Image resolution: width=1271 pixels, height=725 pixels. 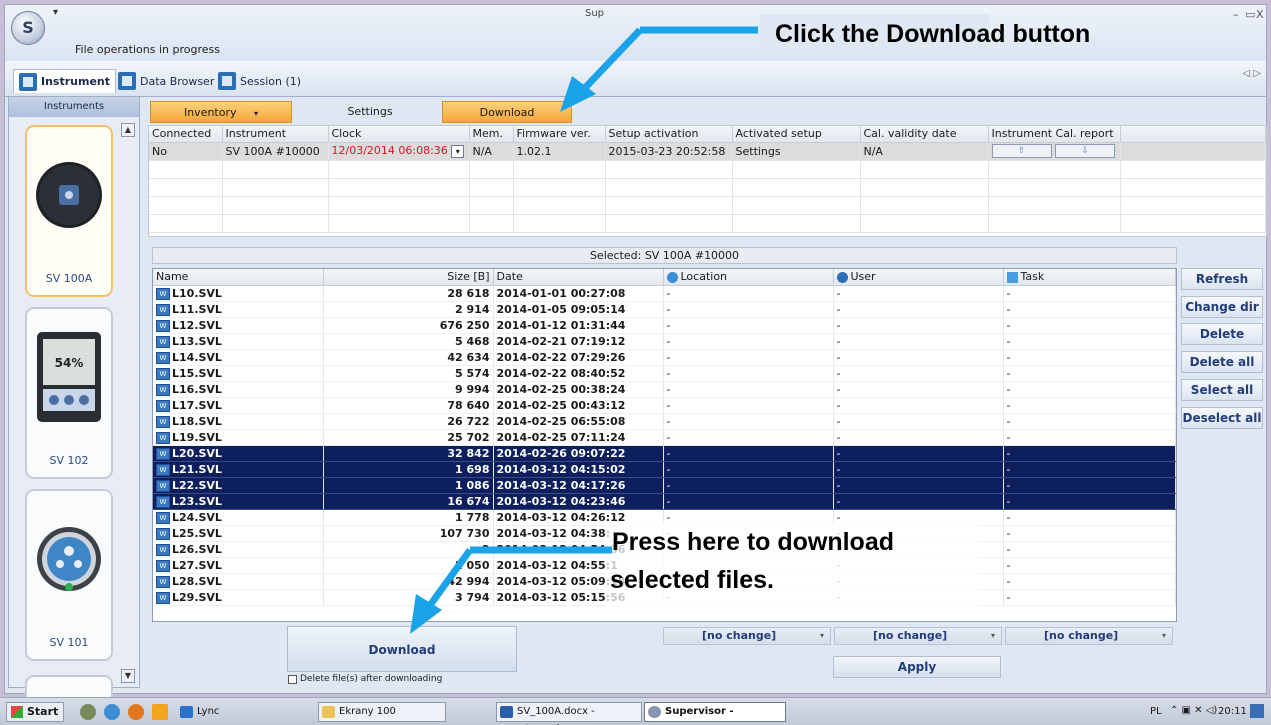 I want to click on app-orb-icon: S, so click(x=28, y=28).